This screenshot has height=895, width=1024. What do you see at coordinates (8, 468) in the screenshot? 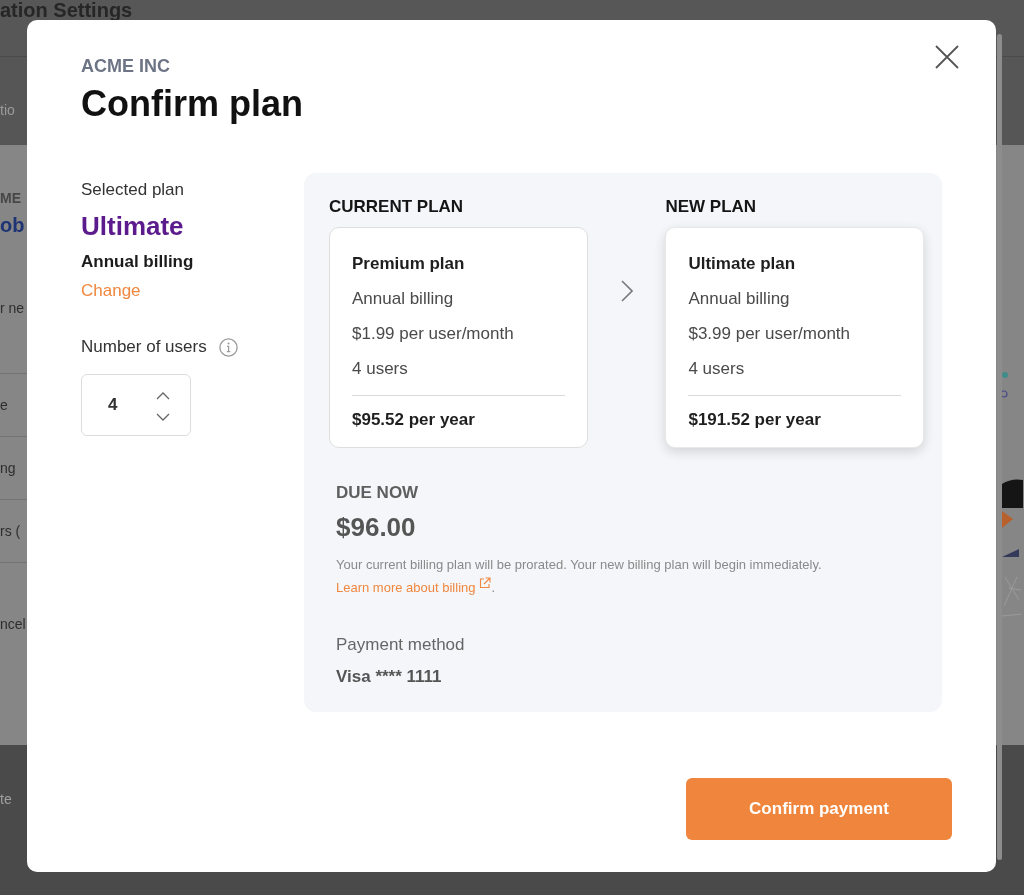
I see `row-text: ng` at bounding box center [8, 468].